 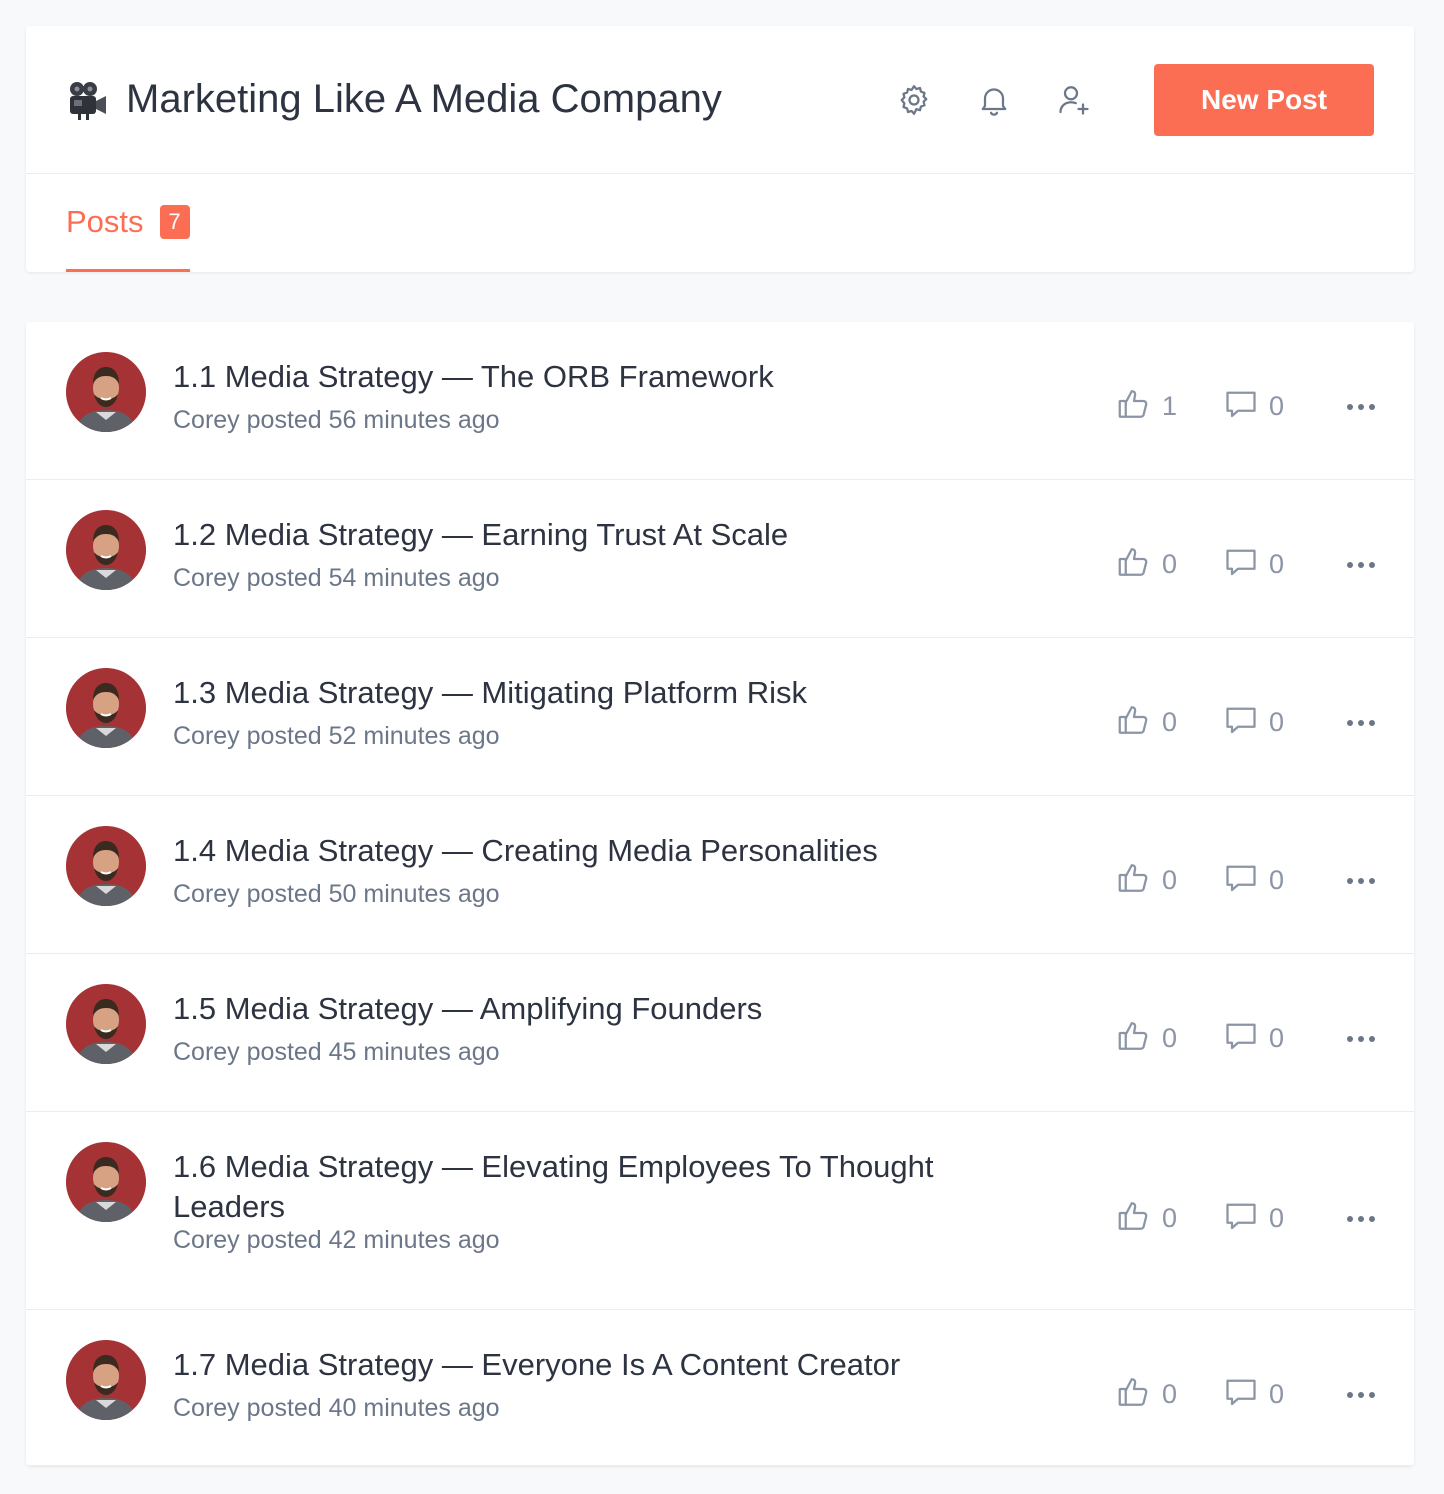 I want to click on like-count: 1, so click(x=1170, y=406).